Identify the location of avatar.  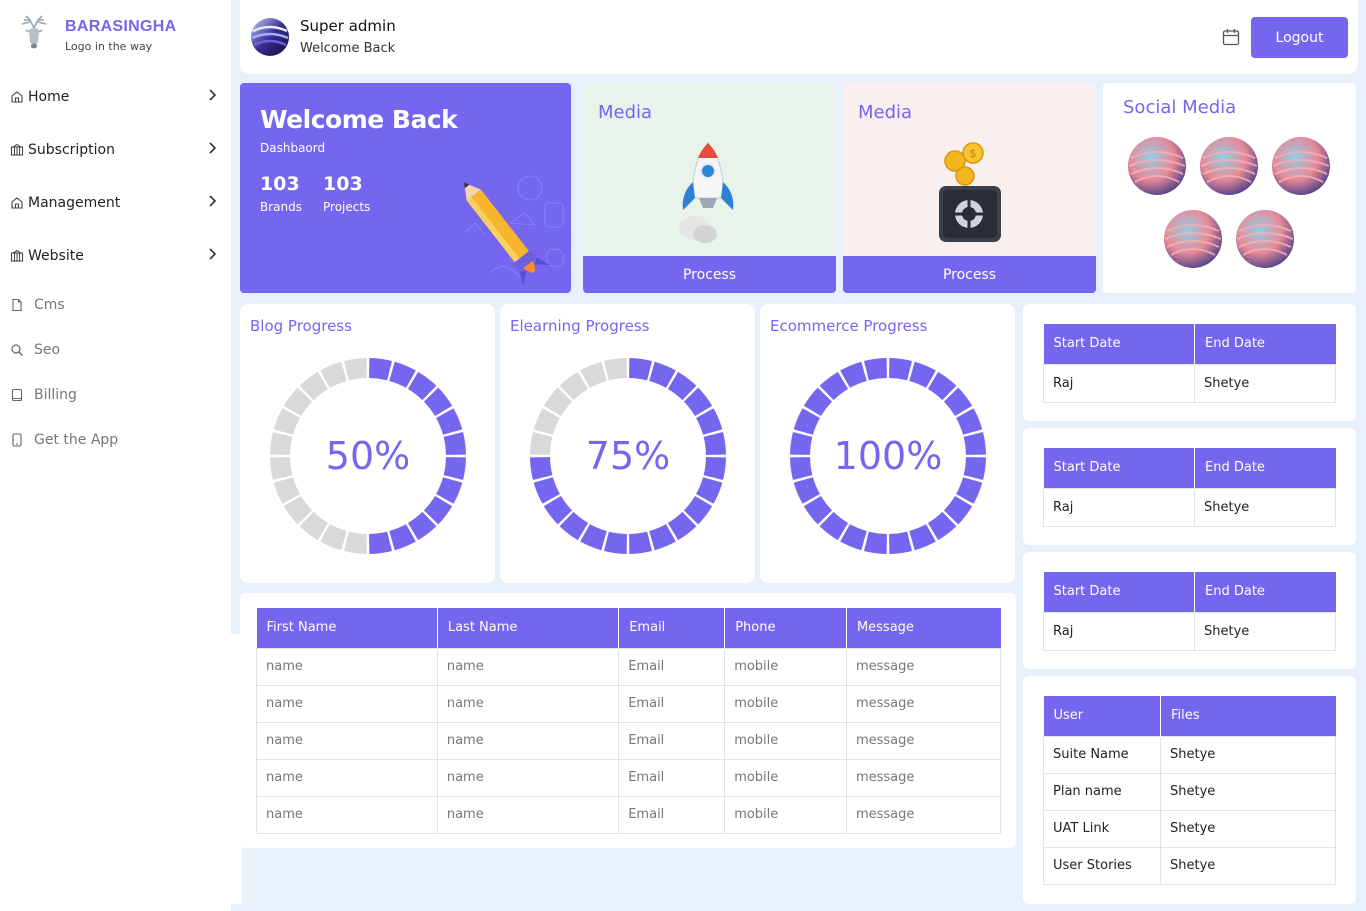
(270, 37).